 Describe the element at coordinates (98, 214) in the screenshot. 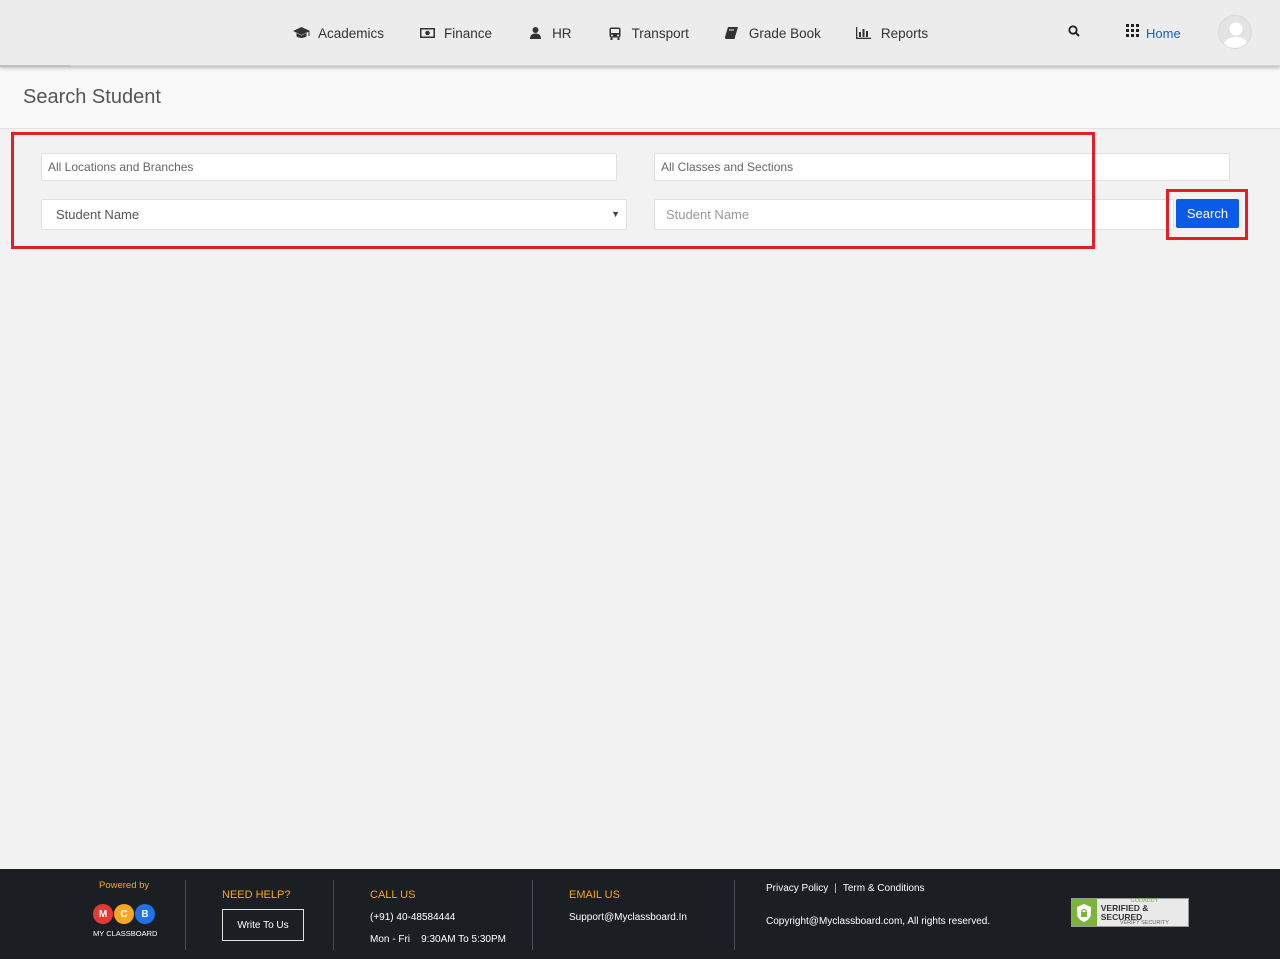

I see `search-by-value: Student Name` at that location.